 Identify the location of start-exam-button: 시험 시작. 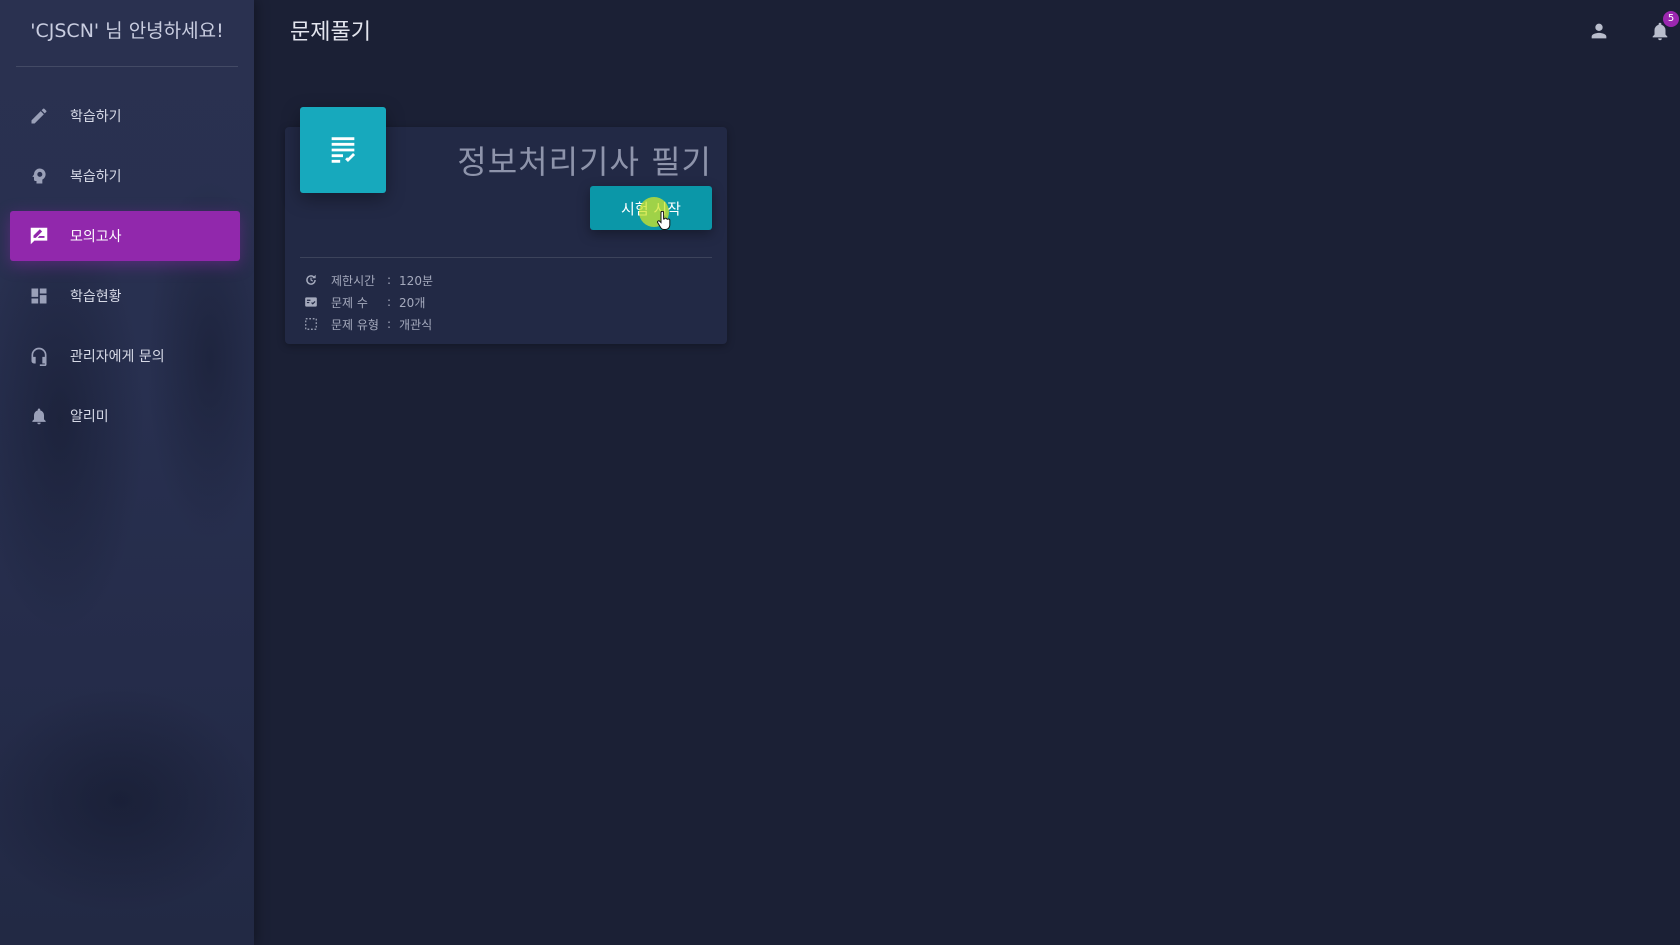
(651, 208).